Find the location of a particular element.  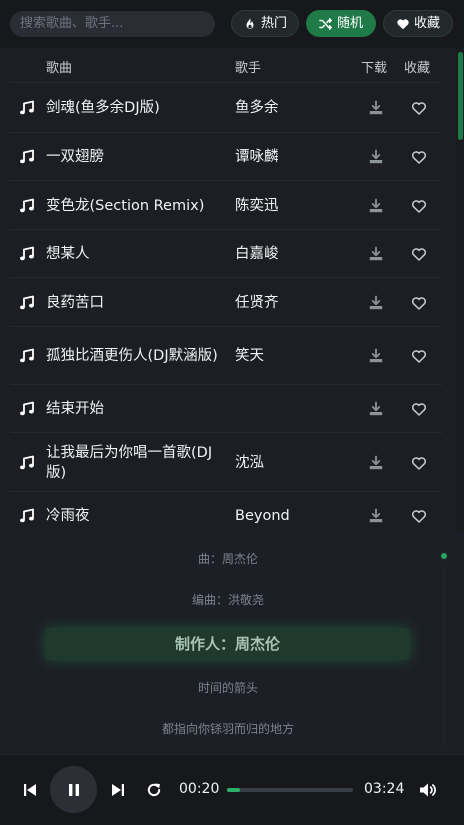

table-header: 歌曲 歌手 下载 收藏 is located at coordinates (228, 65).